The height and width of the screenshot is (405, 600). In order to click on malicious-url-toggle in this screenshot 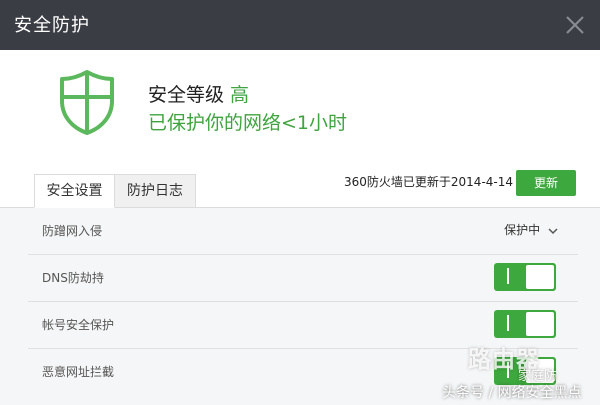, I will do `click(525, 371)`.